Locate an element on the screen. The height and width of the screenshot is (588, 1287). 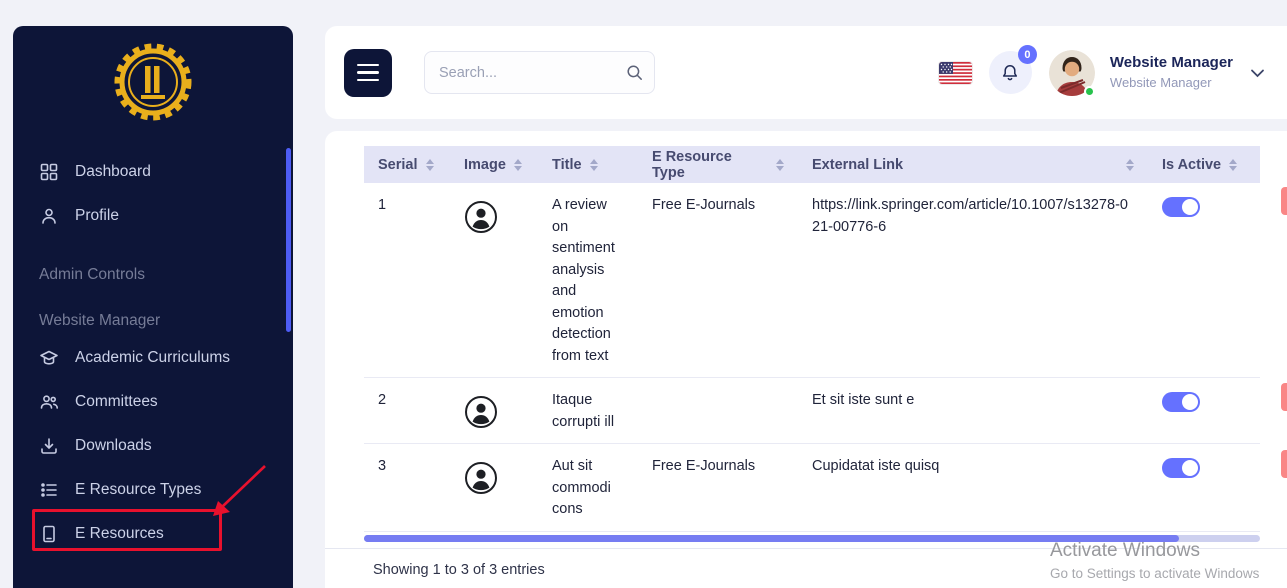
graduation-cap-icon is located at coordinates (49, 358).